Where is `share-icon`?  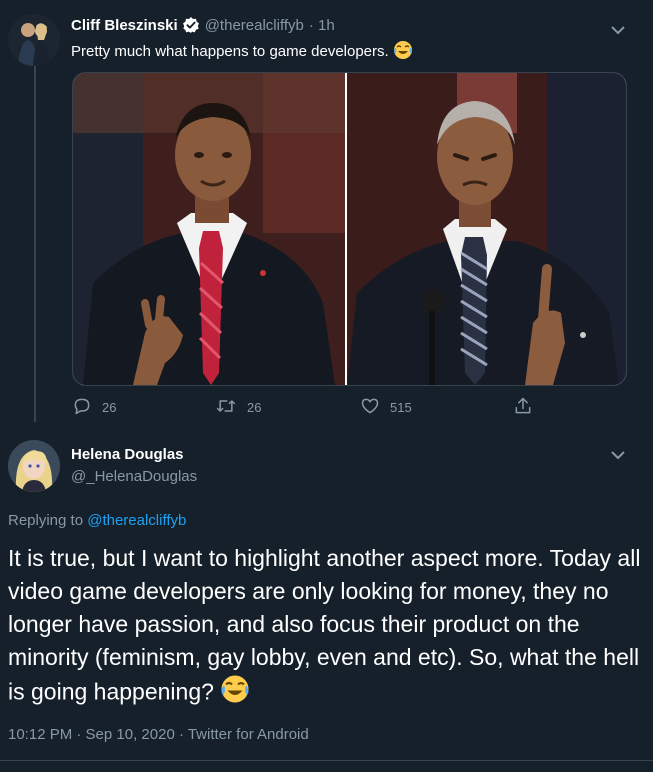 share-icon is located at coordinates (523, 407).